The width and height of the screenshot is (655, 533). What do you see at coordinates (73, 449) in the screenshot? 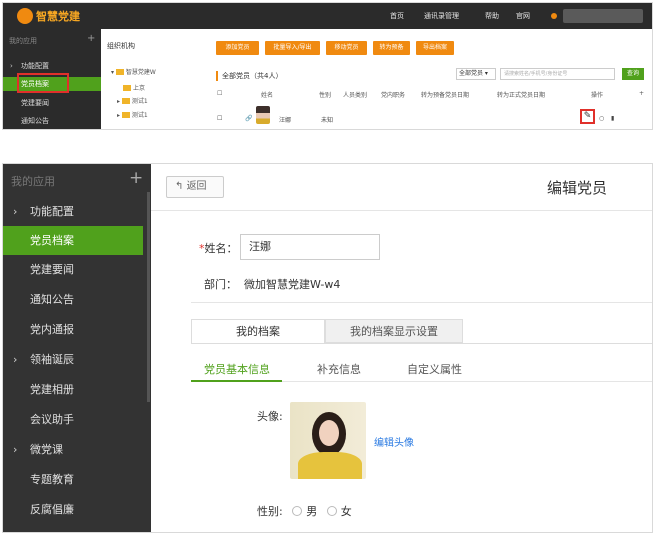
I see `sidebar-item-micro-class: › 微党课` at bounding box center [73, 449].